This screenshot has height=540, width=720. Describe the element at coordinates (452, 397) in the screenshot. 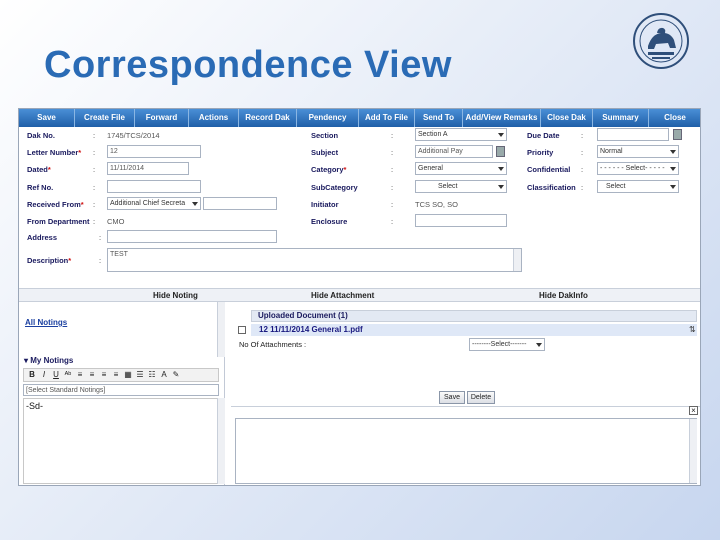

I see `save-attachment-button: Save` at that location.